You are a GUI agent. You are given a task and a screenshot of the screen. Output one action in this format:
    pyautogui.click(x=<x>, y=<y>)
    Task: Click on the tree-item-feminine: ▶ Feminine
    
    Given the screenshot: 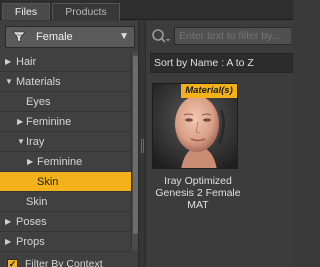 What is the action you would take?
    pyautogui.click(x=65, y=122)
    